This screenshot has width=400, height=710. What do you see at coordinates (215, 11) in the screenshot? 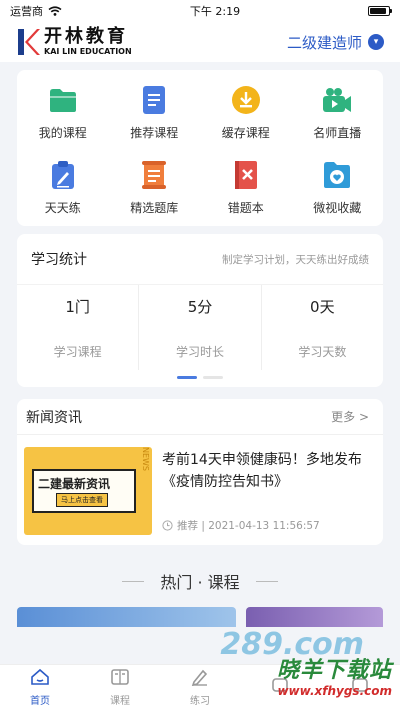
I see `status-time: 下午 2:19` at bounding box center [215, 11].